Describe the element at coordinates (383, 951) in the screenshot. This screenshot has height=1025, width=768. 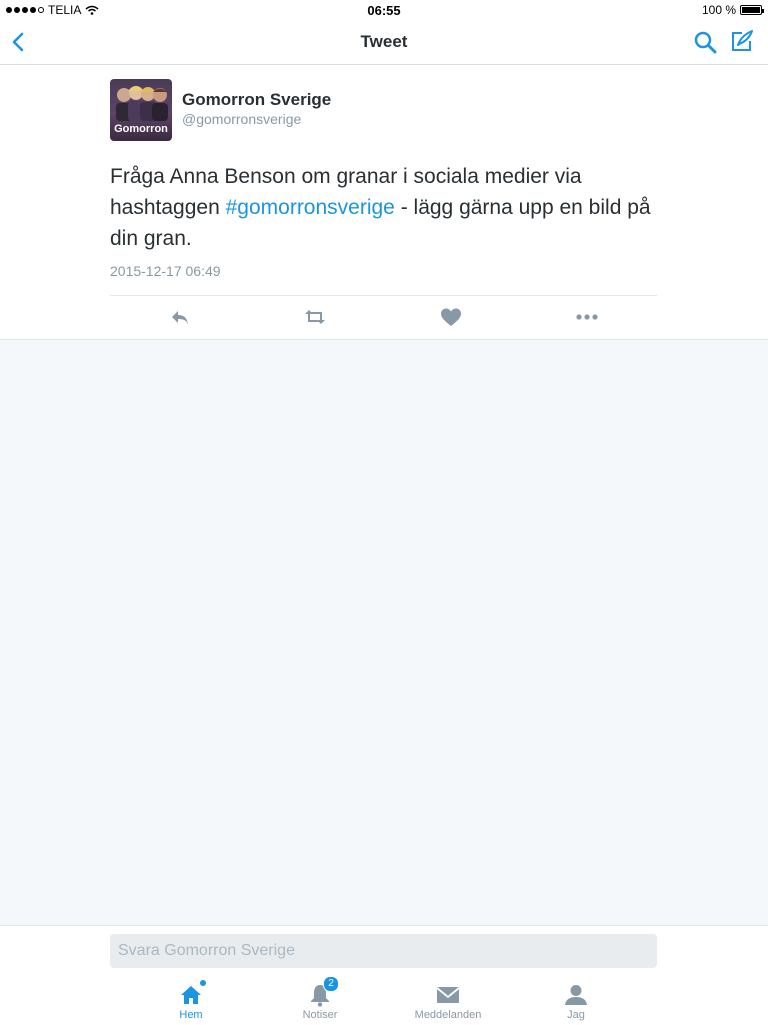
I see `reply-input` at that location.